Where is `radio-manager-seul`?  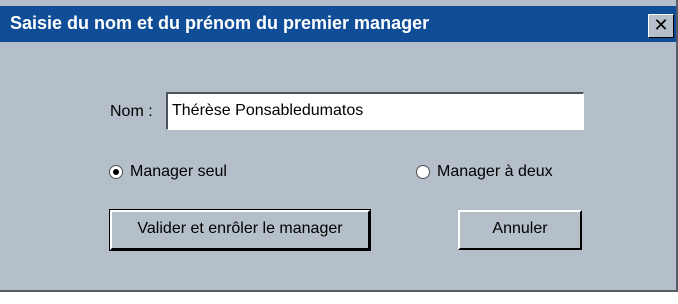
radio-manager-seul is located at coordinates (116, 172).